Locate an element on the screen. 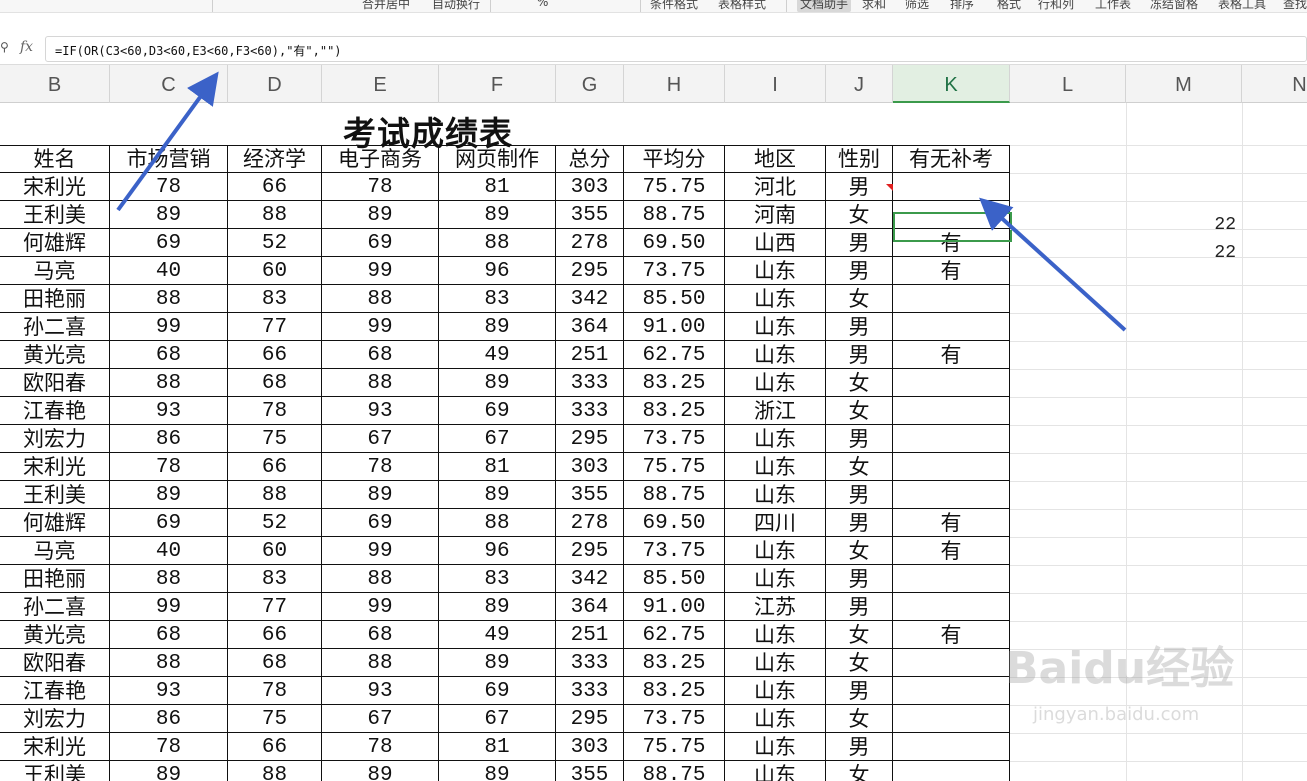 Image resolution: width=1307 pixels, height=781 pixels. table-cell: 86 is located at coordinates (169, 439).